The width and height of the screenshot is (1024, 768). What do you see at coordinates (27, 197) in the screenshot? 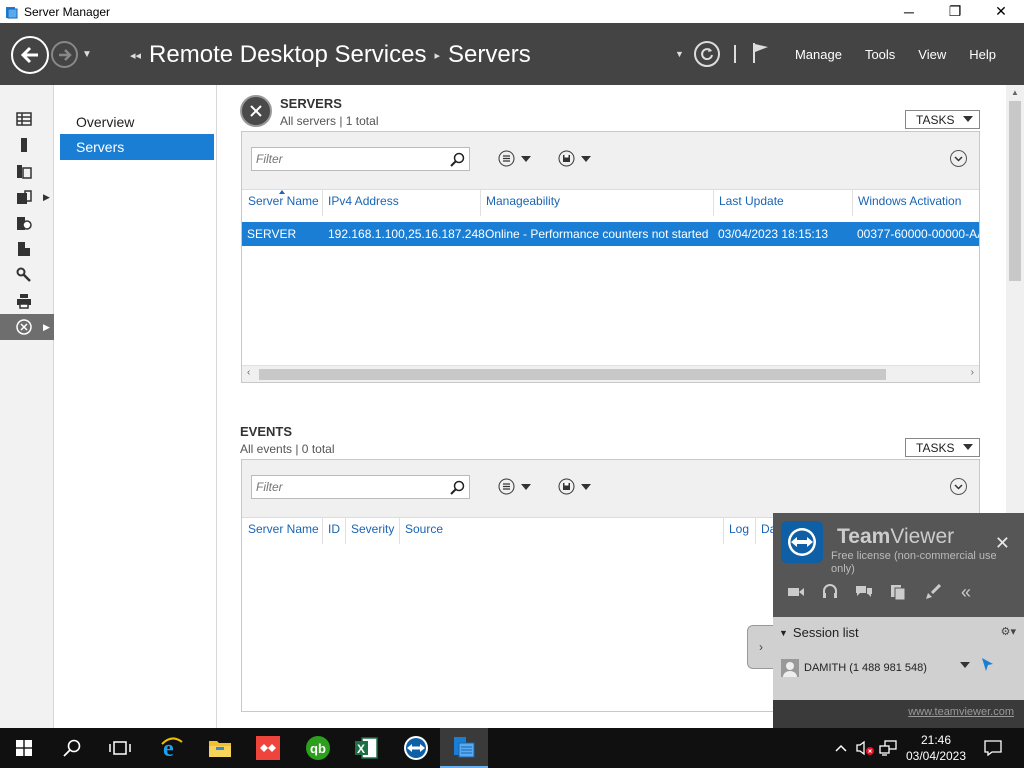
I see `rail-item-file-storage: ▶` at bounding box center [27, 197].